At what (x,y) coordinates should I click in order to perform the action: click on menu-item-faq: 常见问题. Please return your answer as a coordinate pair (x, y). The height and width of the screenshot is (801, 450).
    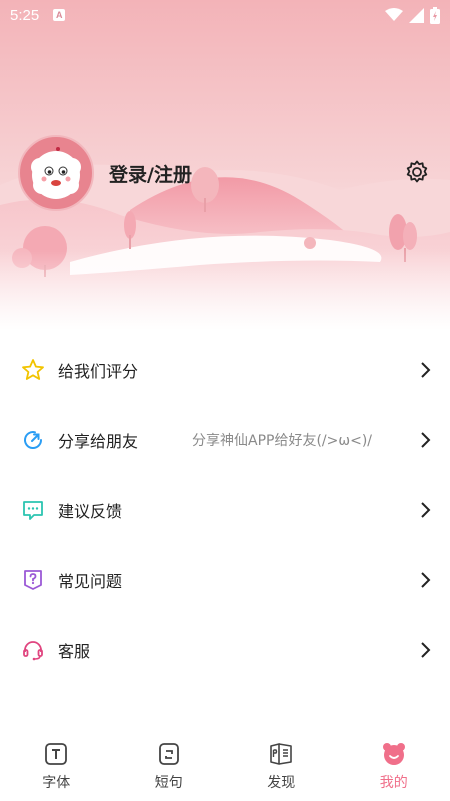
    Looking at the image, I should click on (225, 580).